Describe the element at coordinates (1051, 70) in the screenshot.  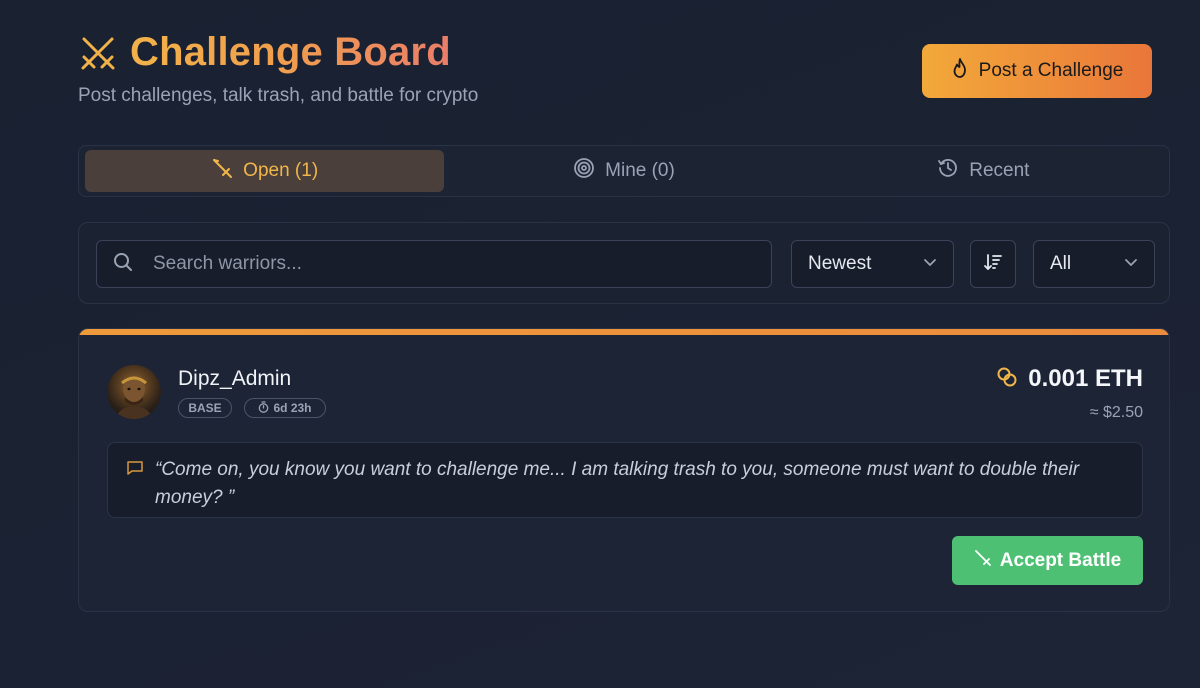
I see `post-challenge-label: Post a Challenge` at that location.